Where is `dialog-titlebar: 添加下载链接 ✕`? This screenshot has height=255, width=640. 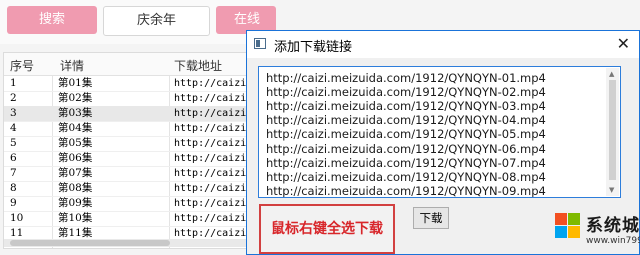
dialog-titlebar: 添加下载链接 ✕ is located at coordinates (443, 44).